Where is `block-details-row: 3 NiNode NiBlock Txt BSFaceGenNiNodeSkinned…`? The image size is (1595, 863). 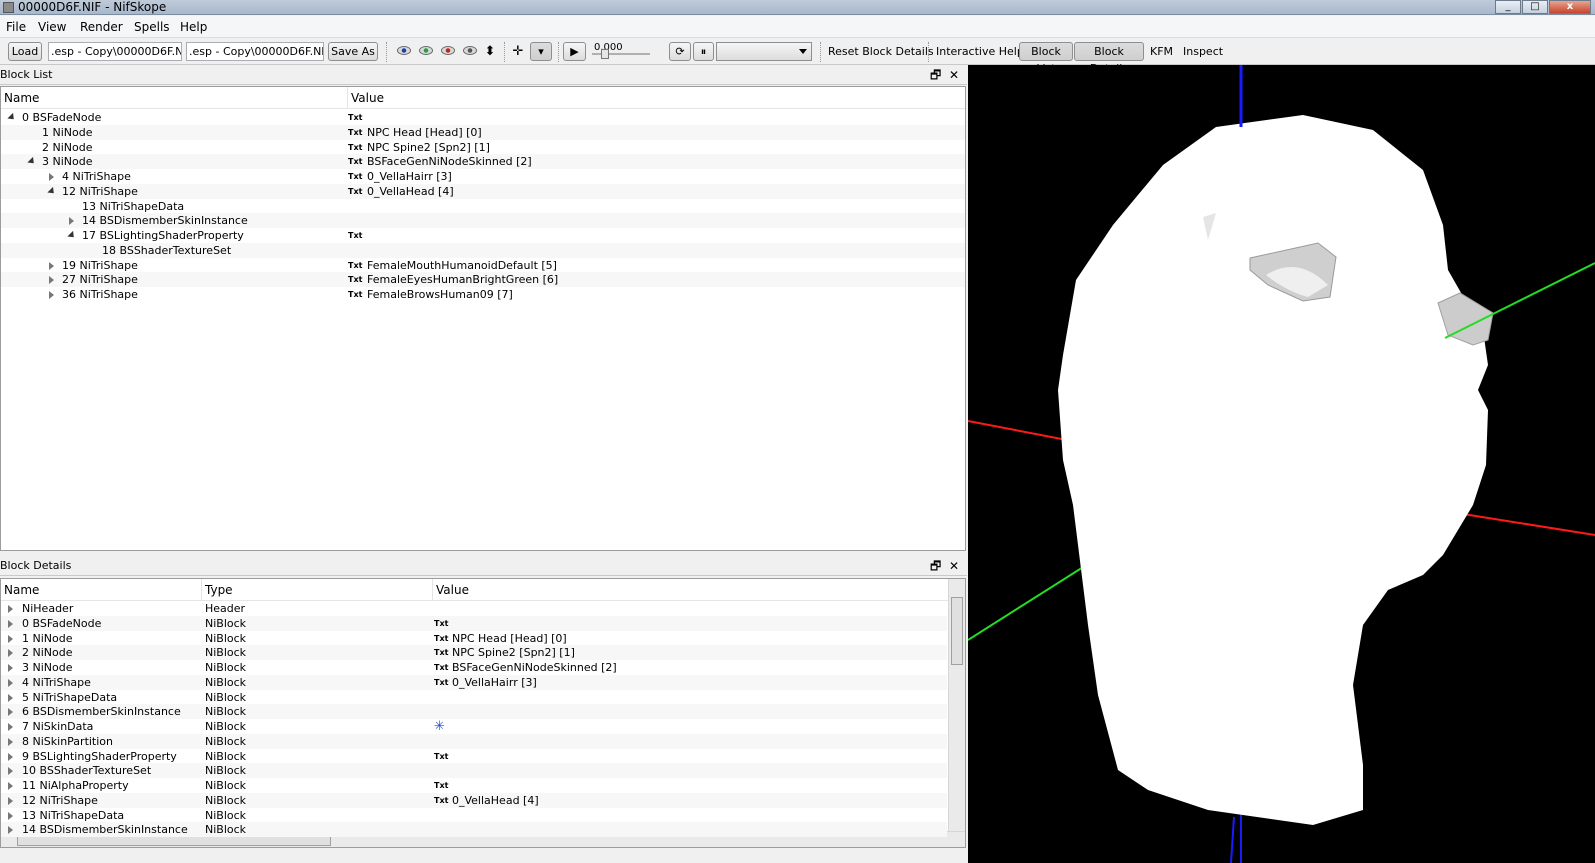
block-details-row: 3 NiNode NiBlock Txt BSFaceGenNiNodeSkinned… is located at coordinates (474, 667).